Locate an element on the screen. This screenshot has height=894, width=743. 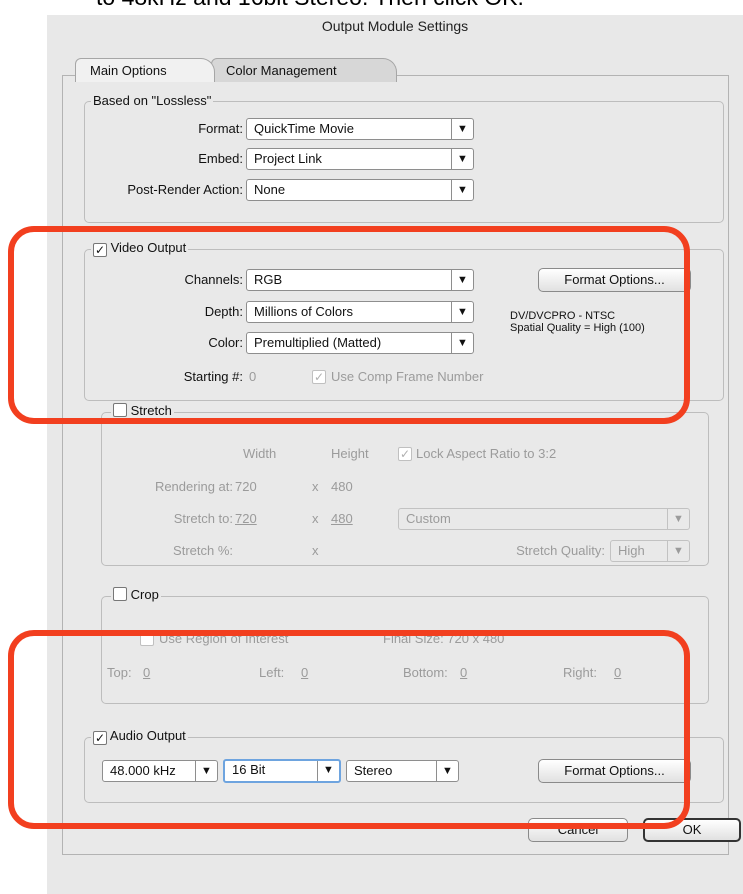
depth-select: Millions of Colors ▼ is located at coordinates (360, 312).